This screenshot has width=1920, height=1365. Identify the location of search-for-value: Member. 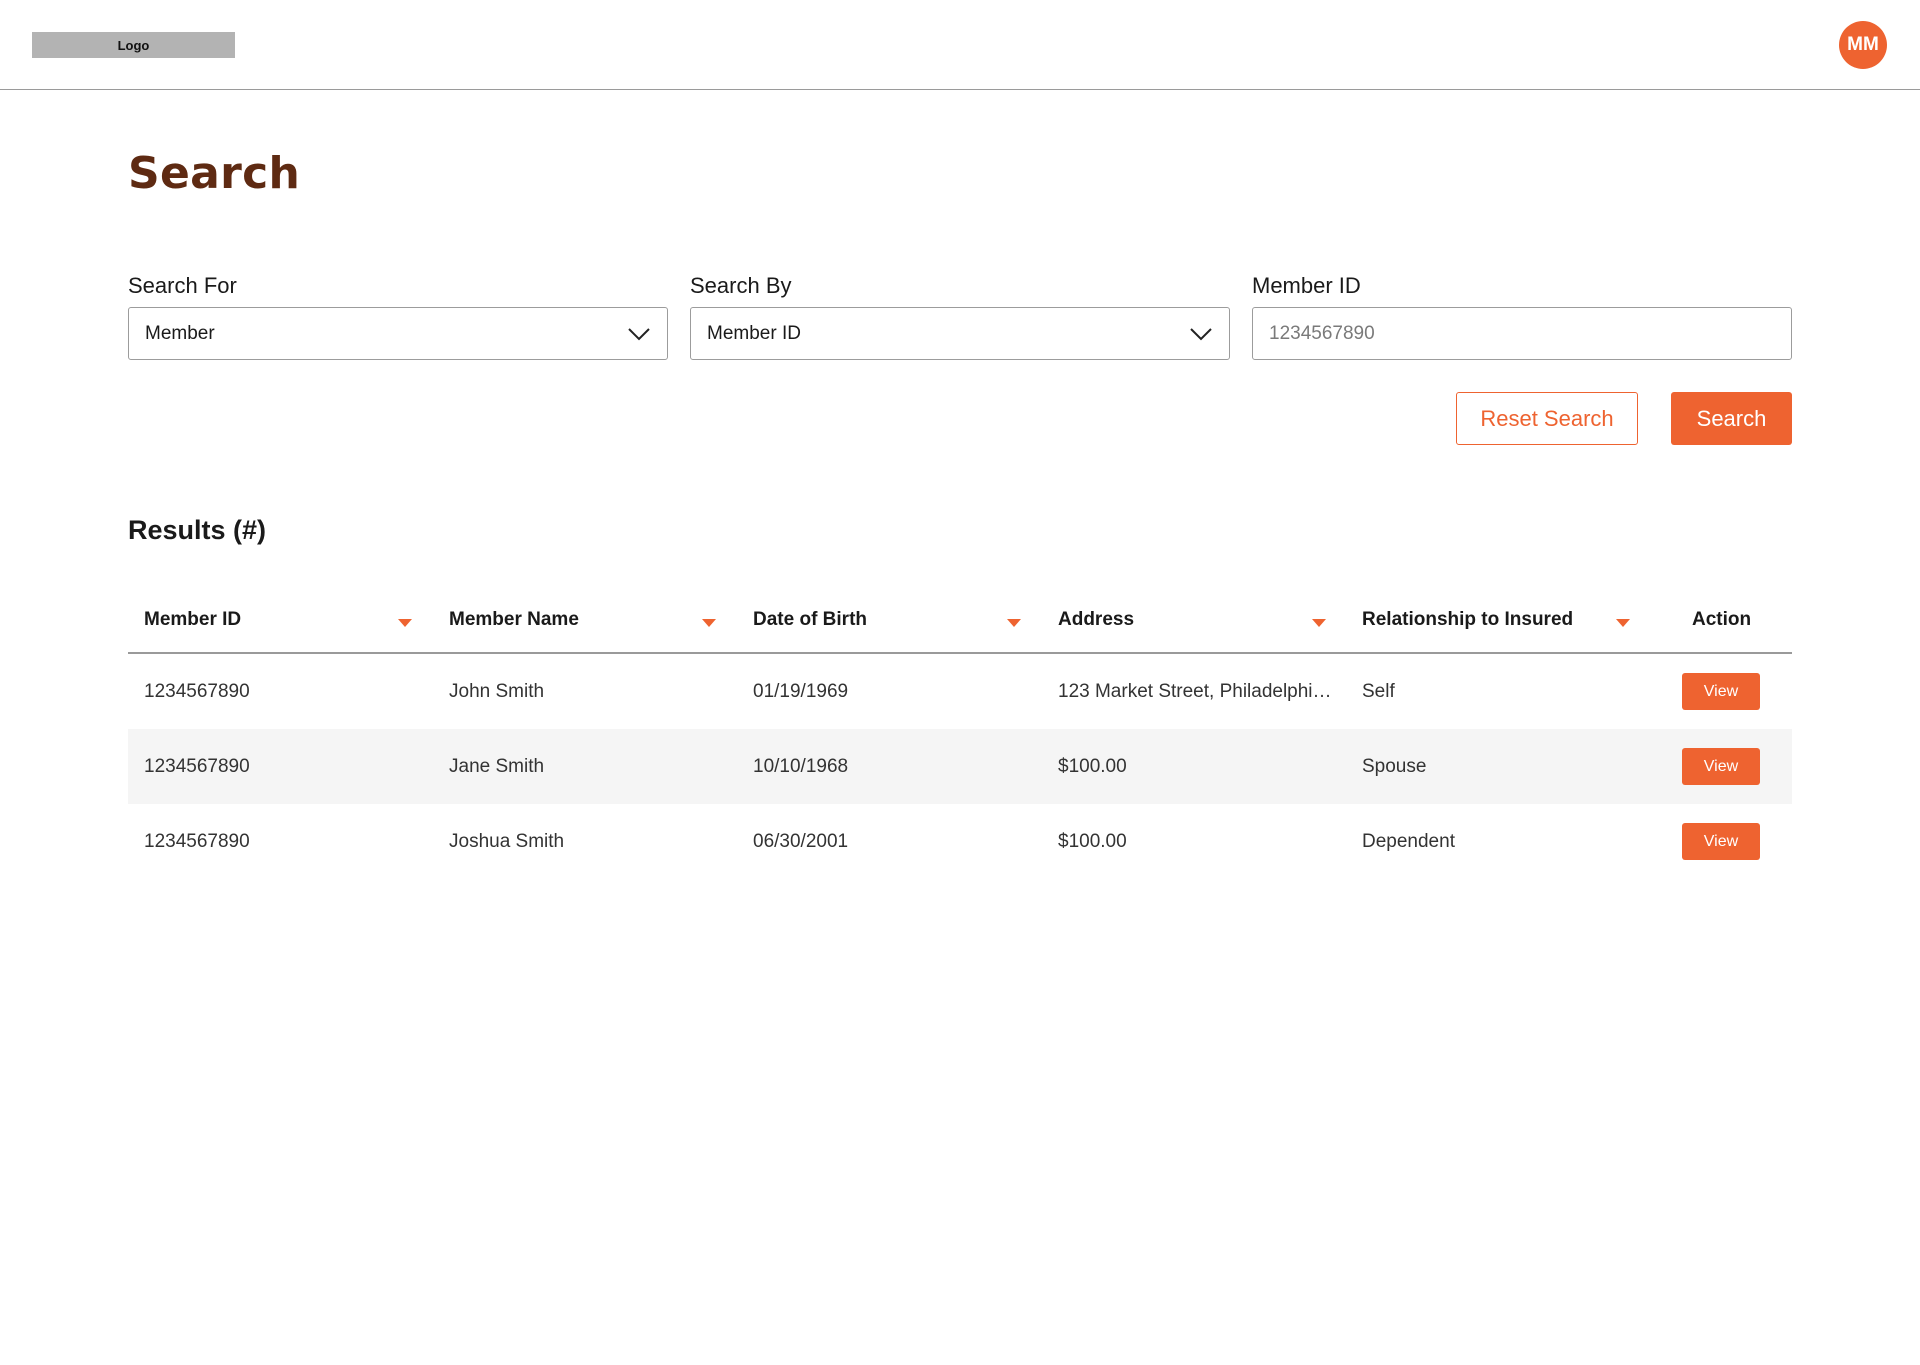
(180, 333).